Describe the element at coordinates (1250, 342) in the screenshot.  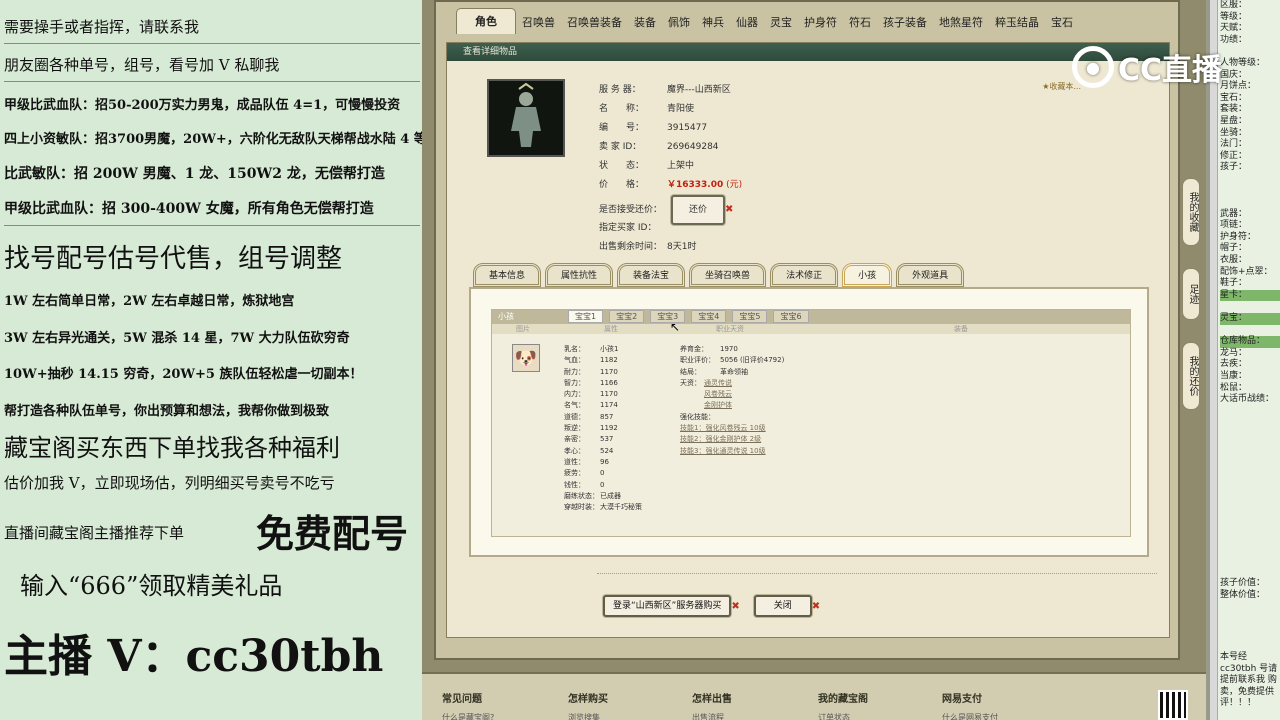
I see `inventory-row: 仓库物品：` at that location.